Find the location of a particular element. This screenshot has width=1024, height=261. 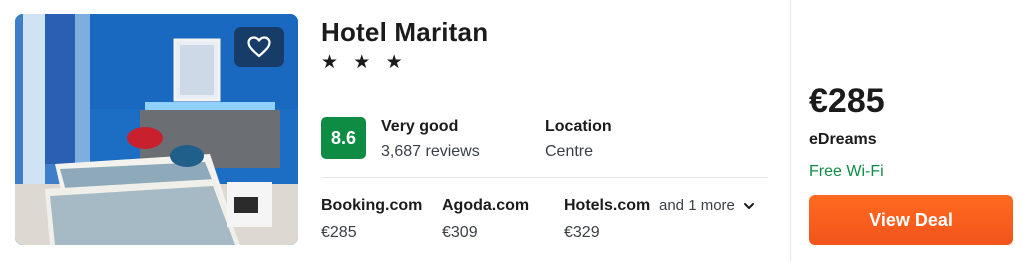

provider-name: Booking.com is located at coordinates (371, 206).